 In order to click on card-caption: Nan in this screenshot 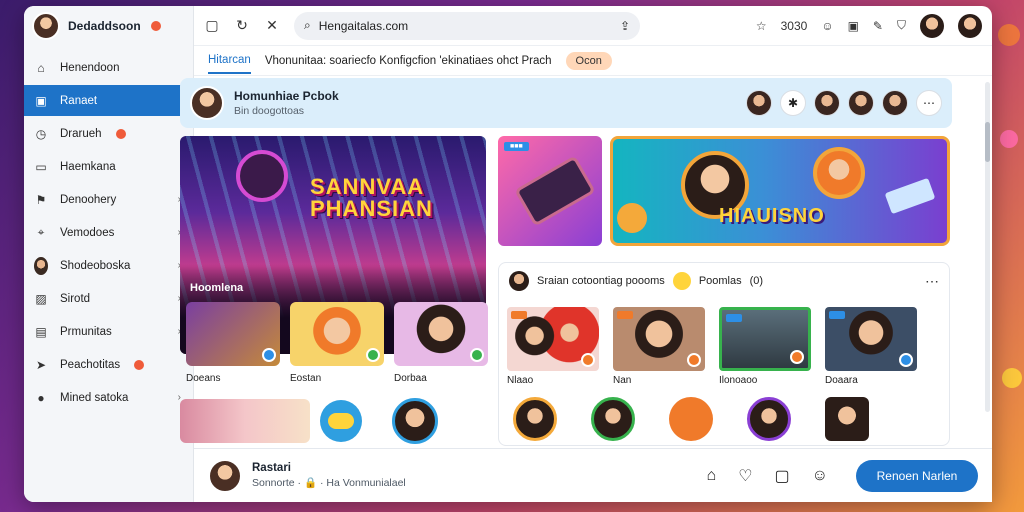, I will do `click(622, 380)`.